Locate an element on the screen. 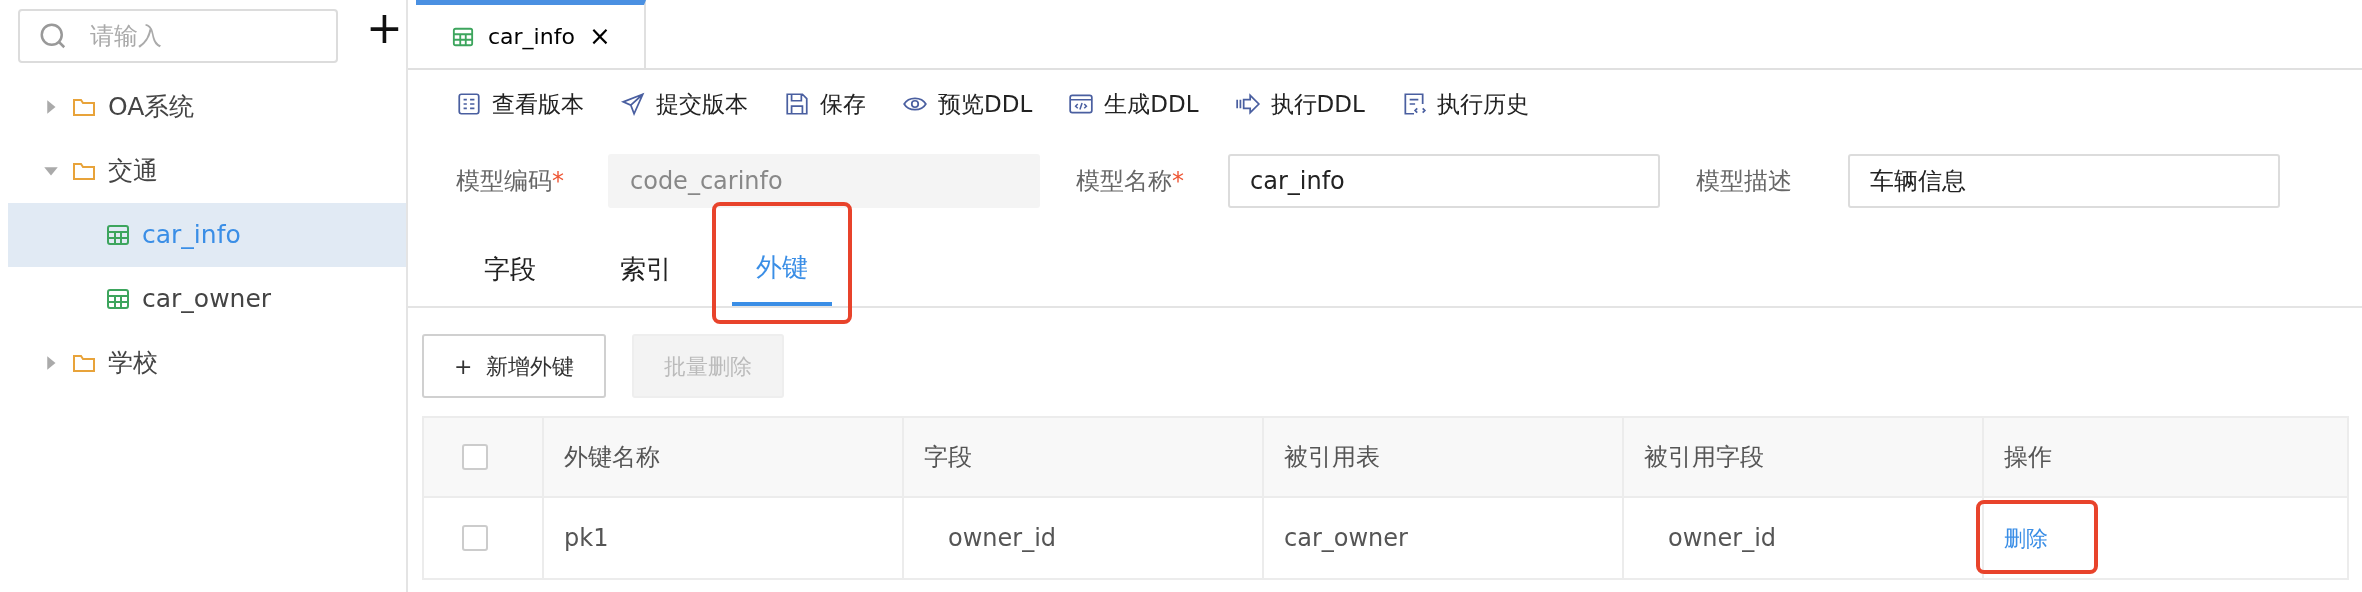 The image size is (2362, 592). input-field: car_info is located at coordinates (1444, 181).